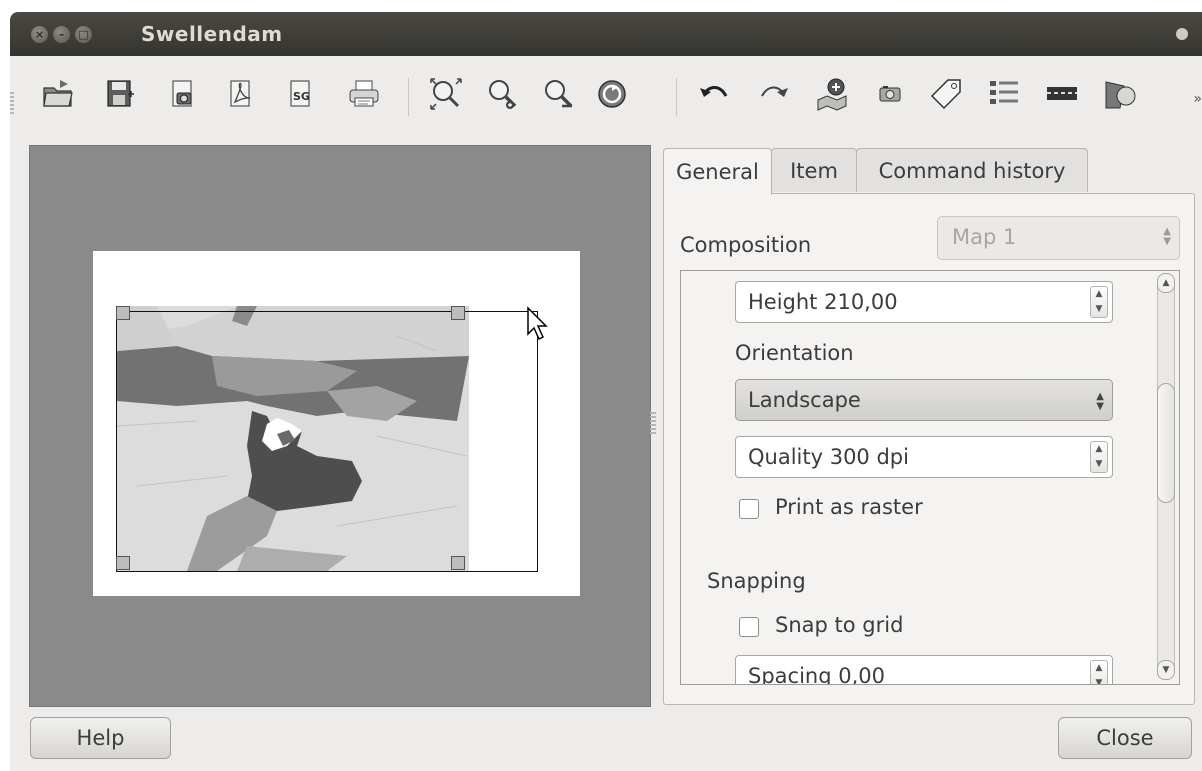 Image resolution: width=1202 pixels, height=771 pixels. I want to click on tab-command-history: Command history, so click(972, 170).